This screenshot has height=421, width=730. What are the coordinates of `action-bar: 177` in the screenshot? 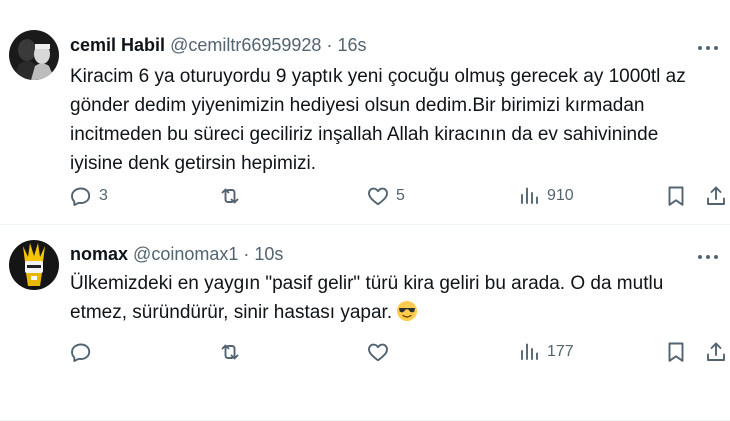 It's located at (396, 352).